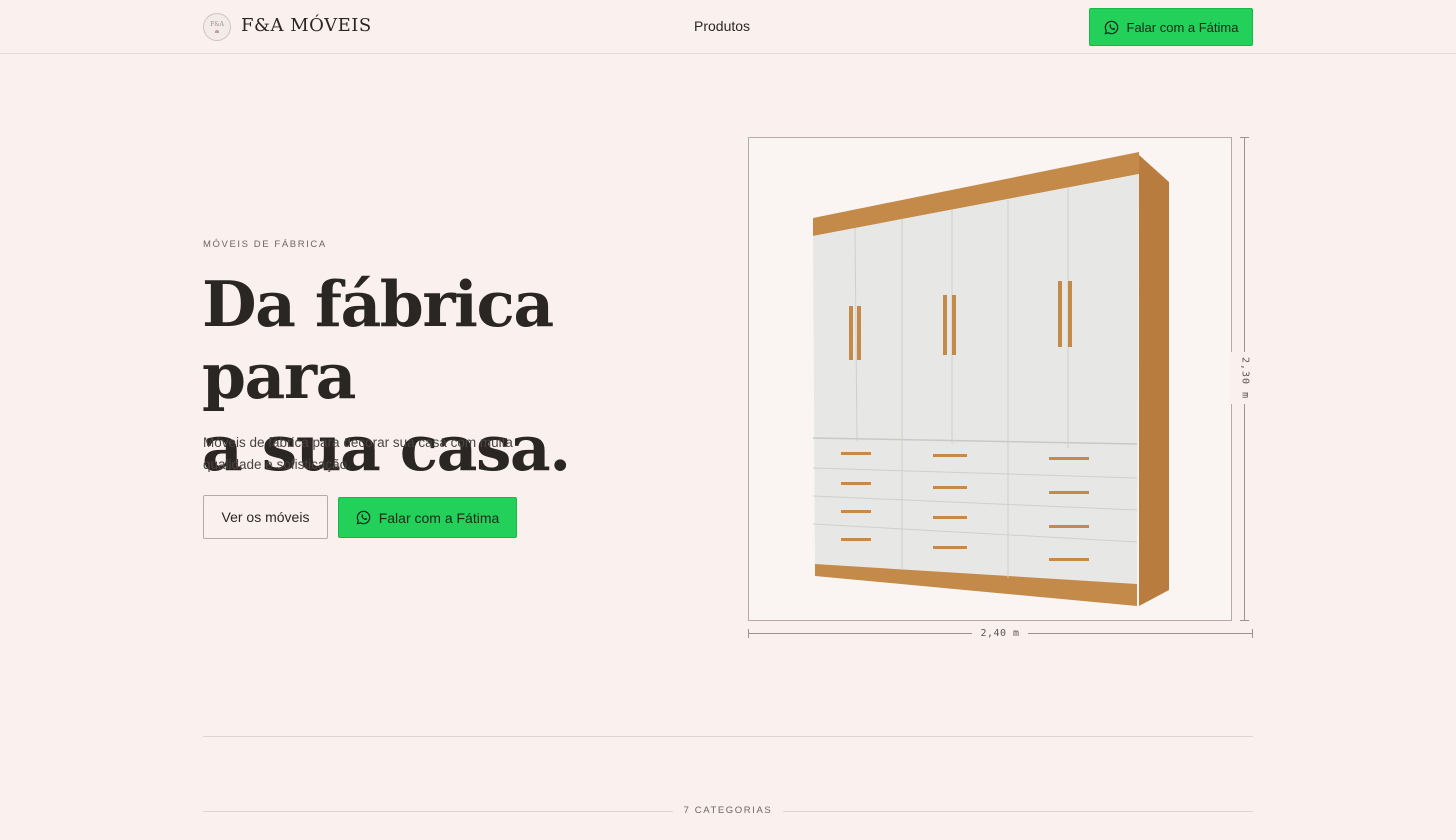  I want to click on header-whatsapp-label: Falar com a Fátima, so click(1182, 27).